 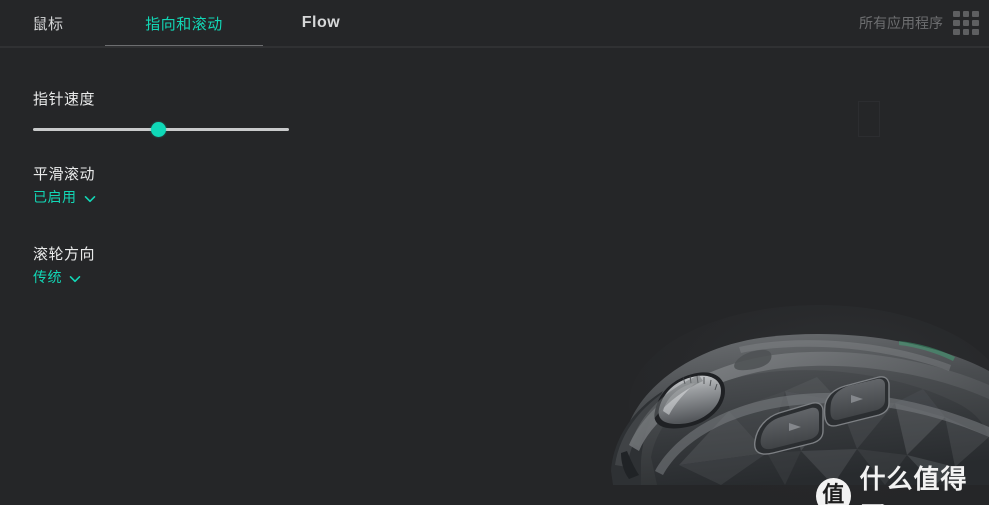 I want to click on tab-mouse-label: 鼠标, so click(x=48, y=24).